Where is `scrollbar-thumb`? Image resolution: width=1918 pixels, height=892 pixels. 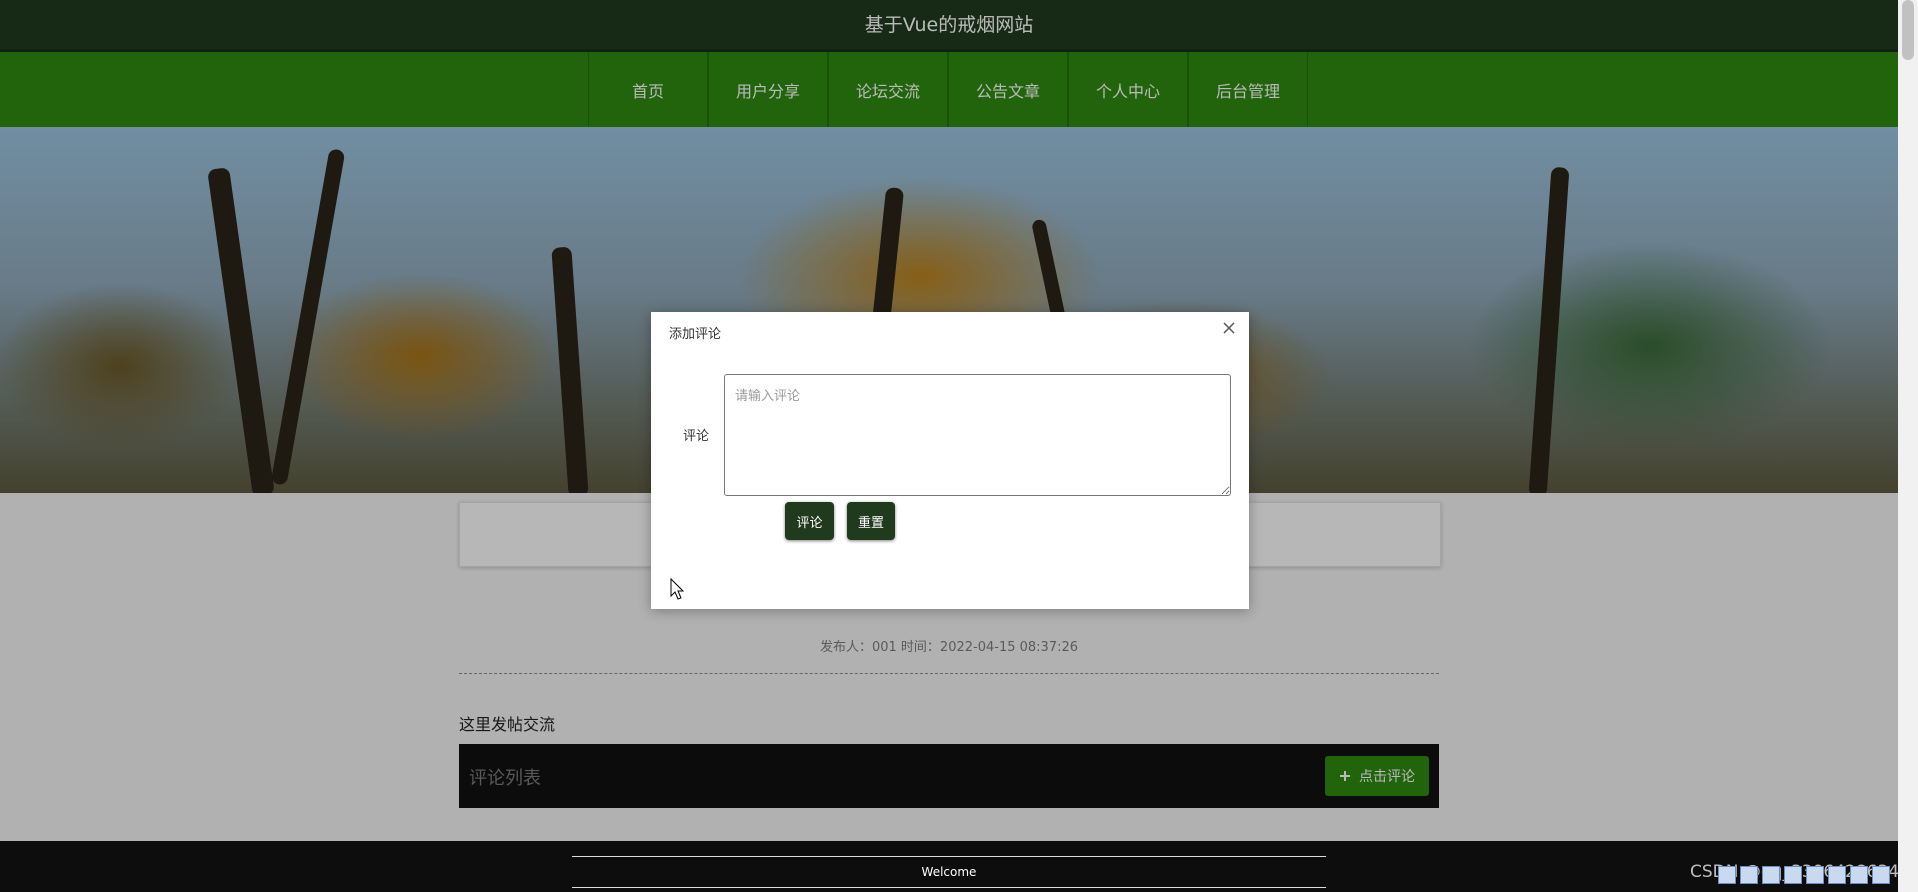 scrollbar-thumb is located at coordinates (1908, 30).